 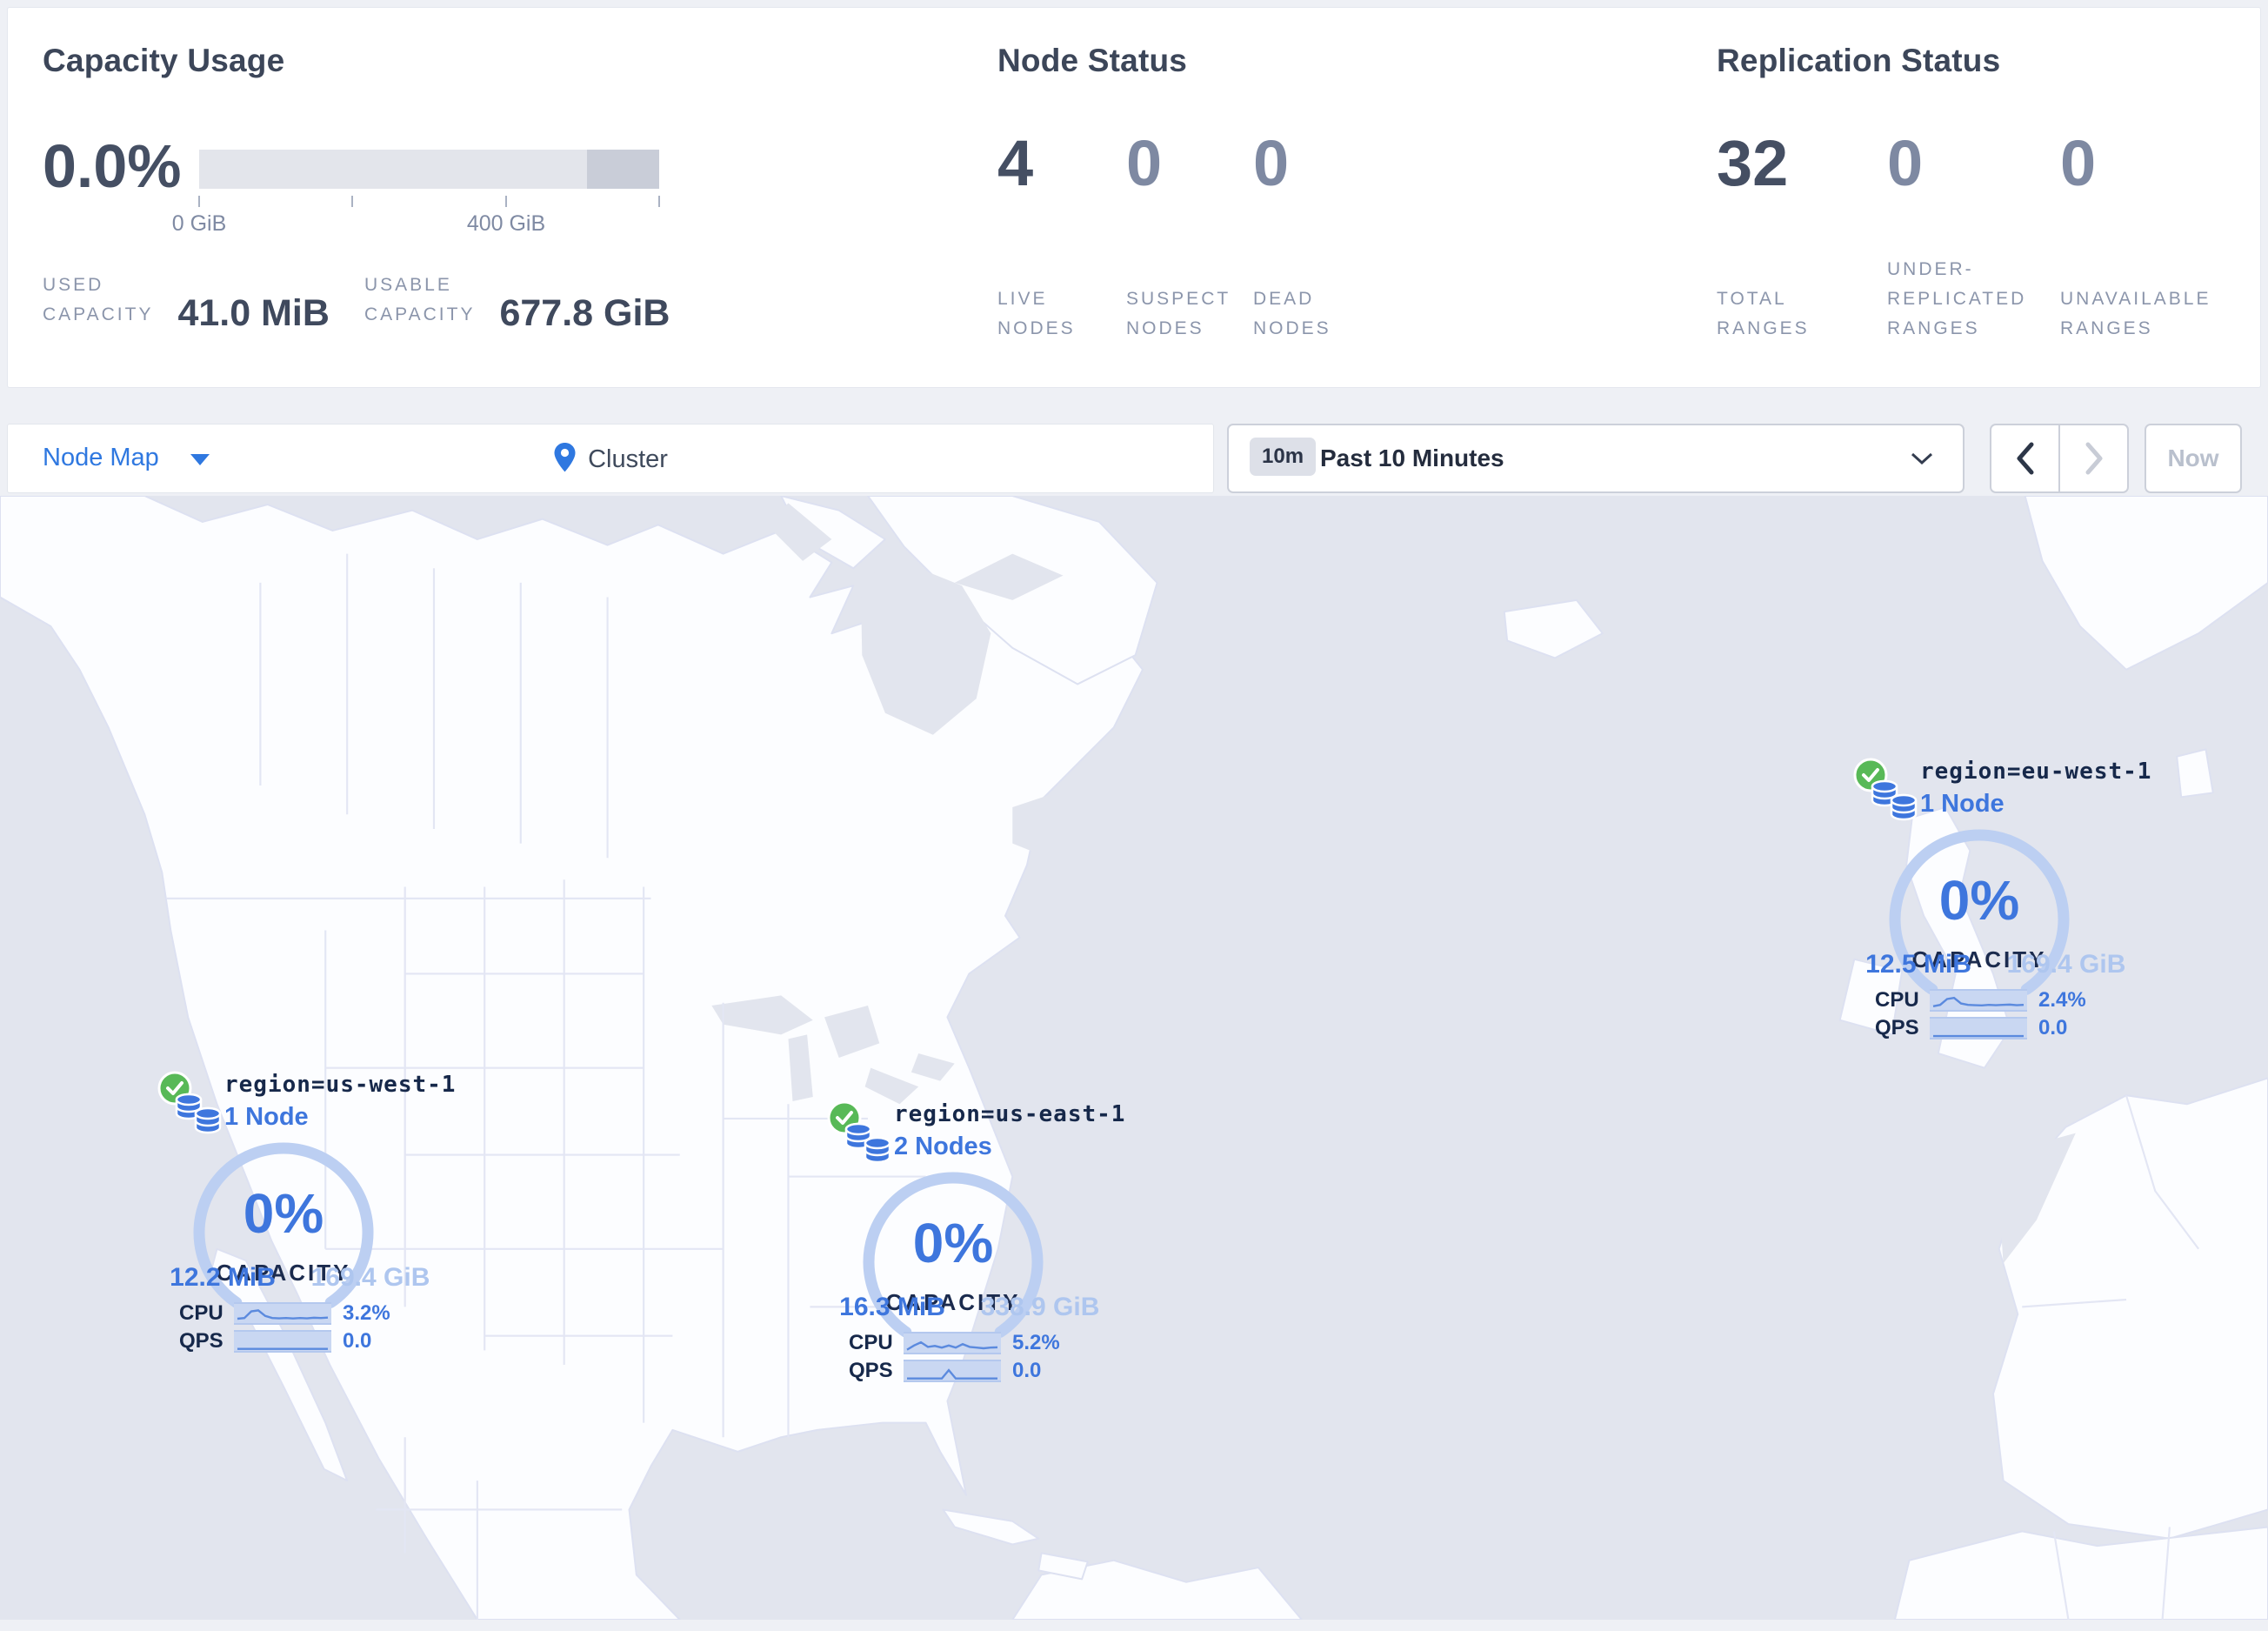 What do you see at coordinates (1922, 460) in the screenshot?
I see `chevron-down-icon` at bounding box center [1922, 460].